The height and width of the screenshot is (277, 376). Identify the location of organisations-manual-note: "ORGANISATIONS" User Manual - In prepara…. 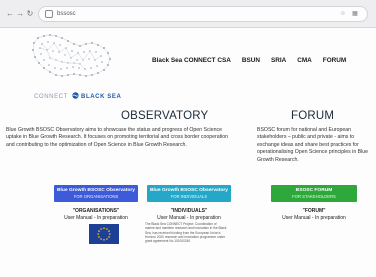
(96, 214).